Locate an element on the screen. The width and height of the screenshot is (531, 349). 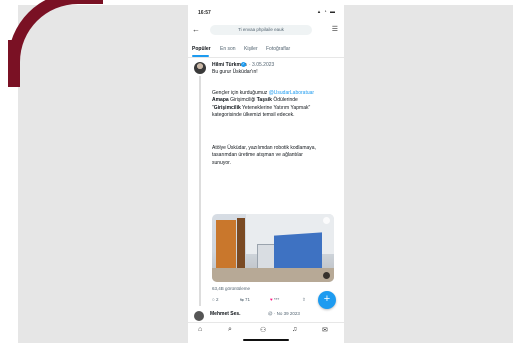
thread-line is located at coordinates (200, 191).